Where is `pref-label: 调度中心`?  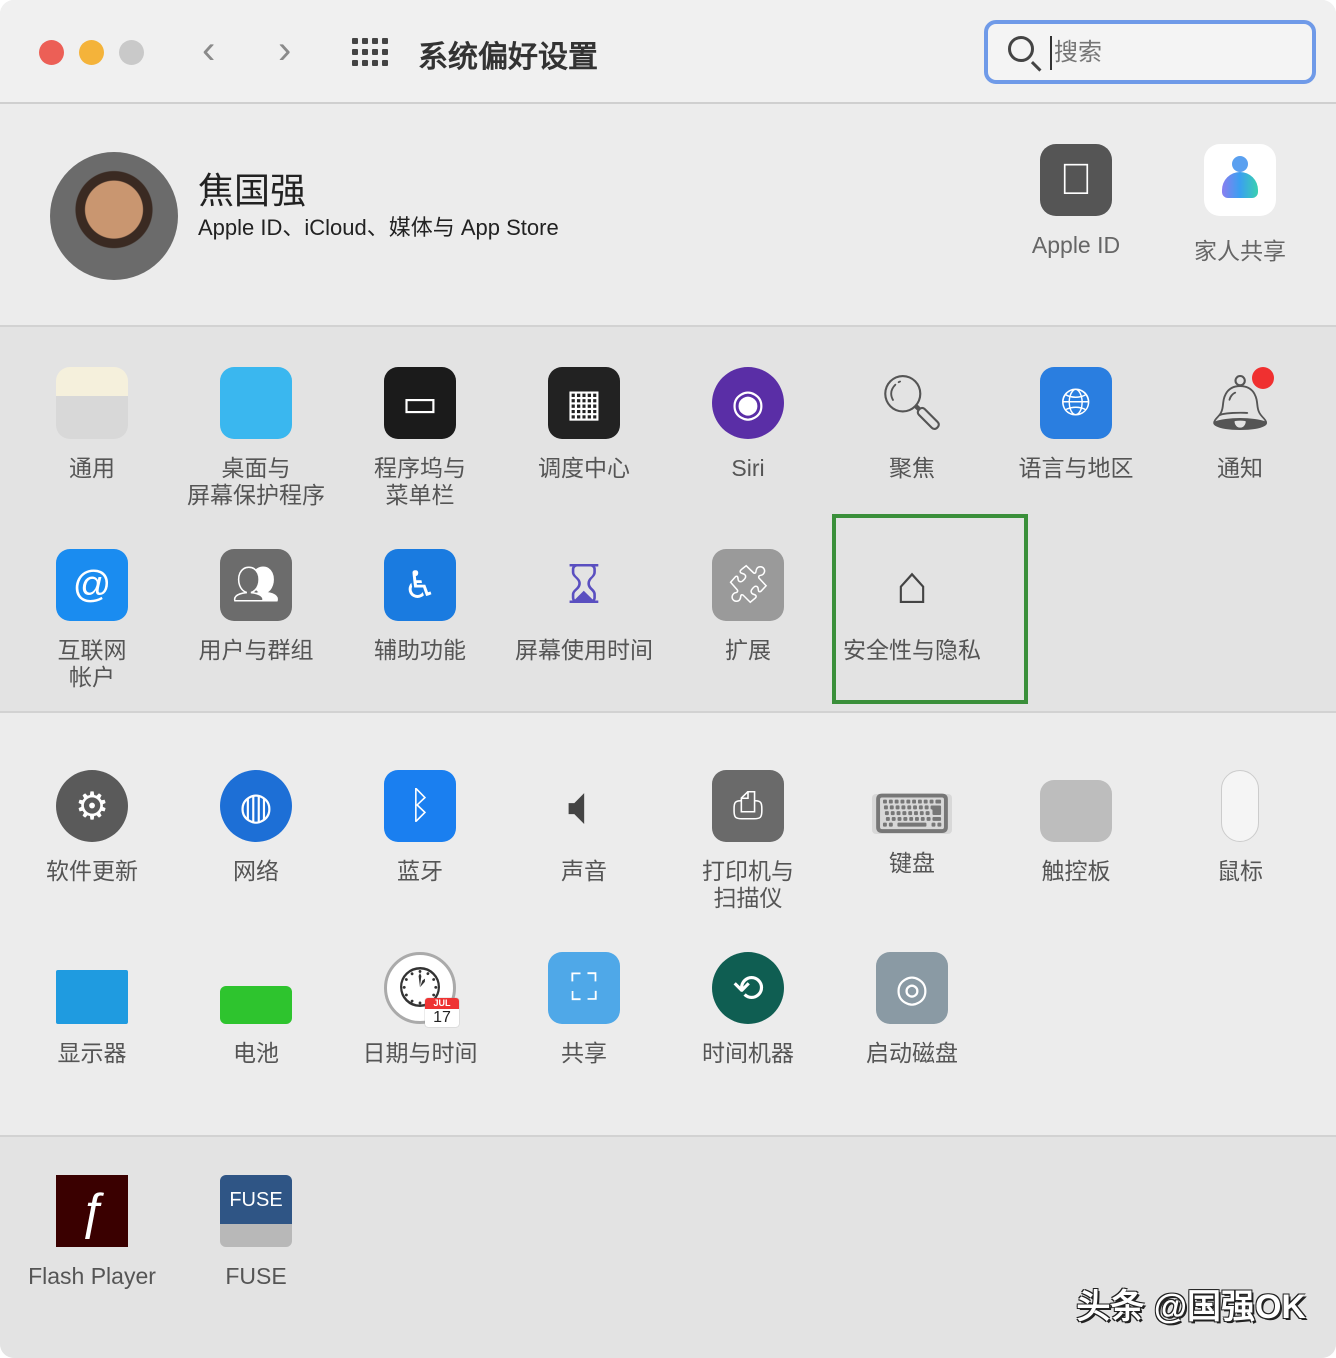
pref-label: 调度中心 is located at coordinates (584, 468).